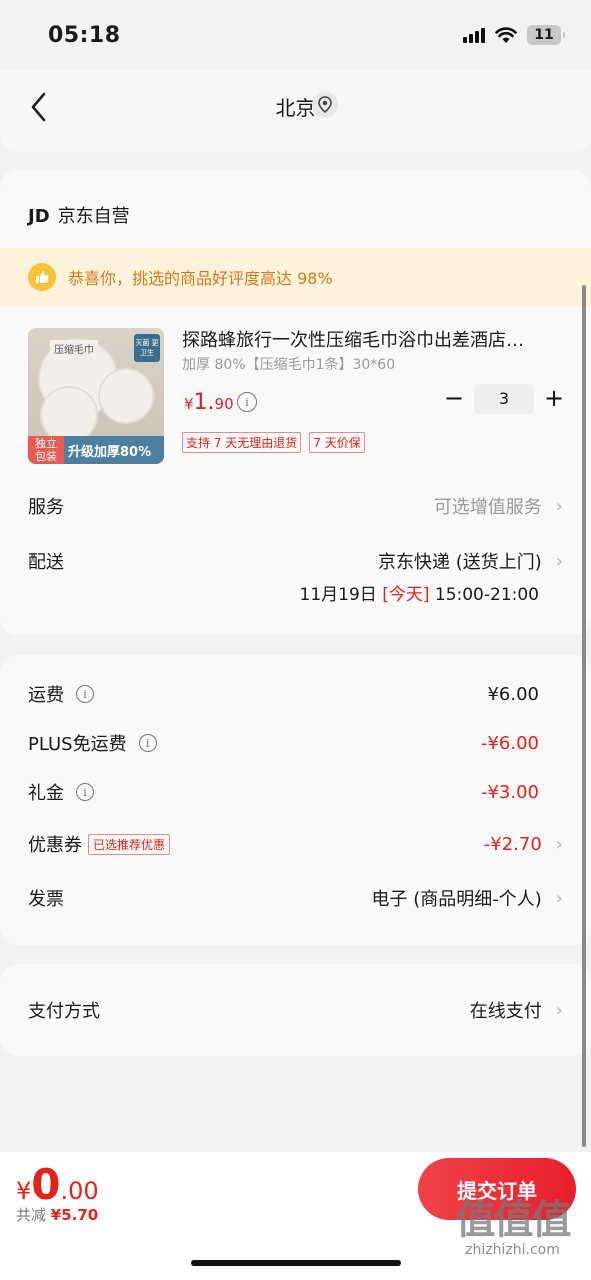 The height and width of the screenshot is (1280, 591). Describe the element at coordinates (24, 1191) in the screenshot. I see `total-currency: ¥` at that location.